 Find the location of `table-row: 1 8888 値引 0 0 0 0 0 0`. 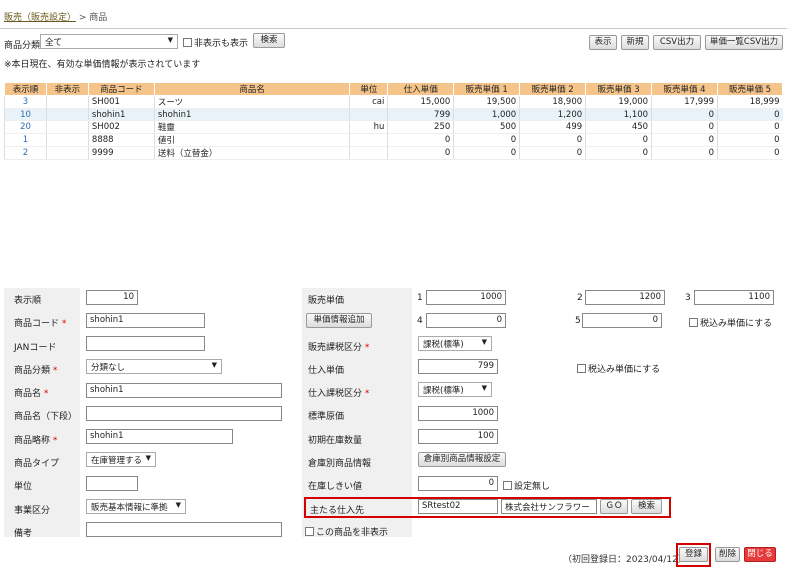

table-row: 1 8888 値引 0 0 0 0 0 0 is located at coordinates (393, 140).